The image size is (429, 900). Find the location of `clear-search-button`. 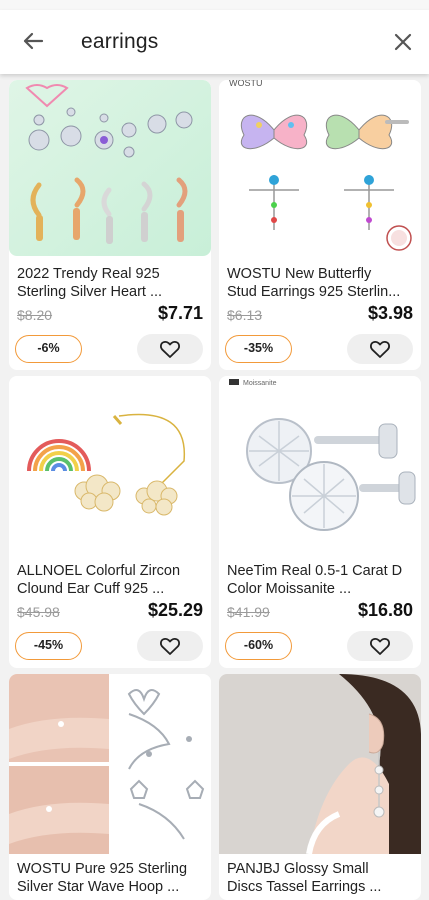

clear-search-button is located at coordinates (403, 42).